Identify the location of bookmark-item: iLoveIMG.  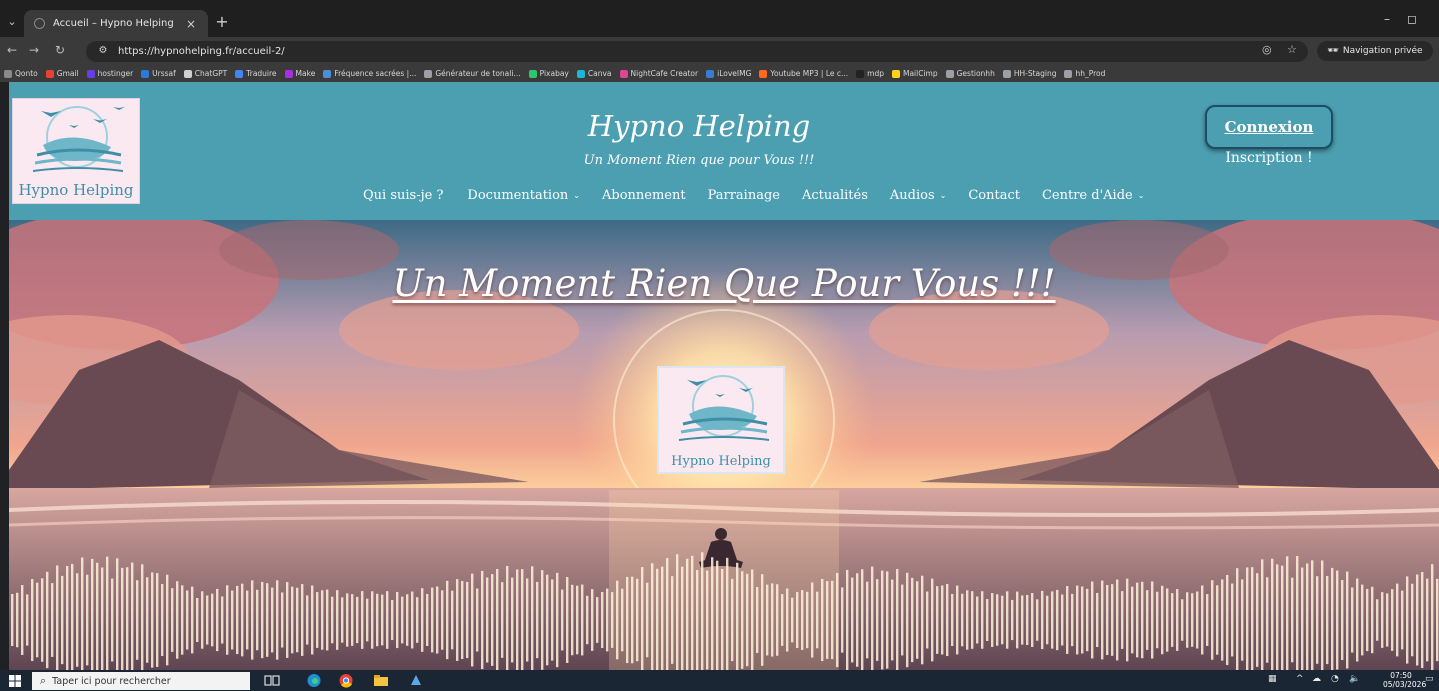
(728, 73).